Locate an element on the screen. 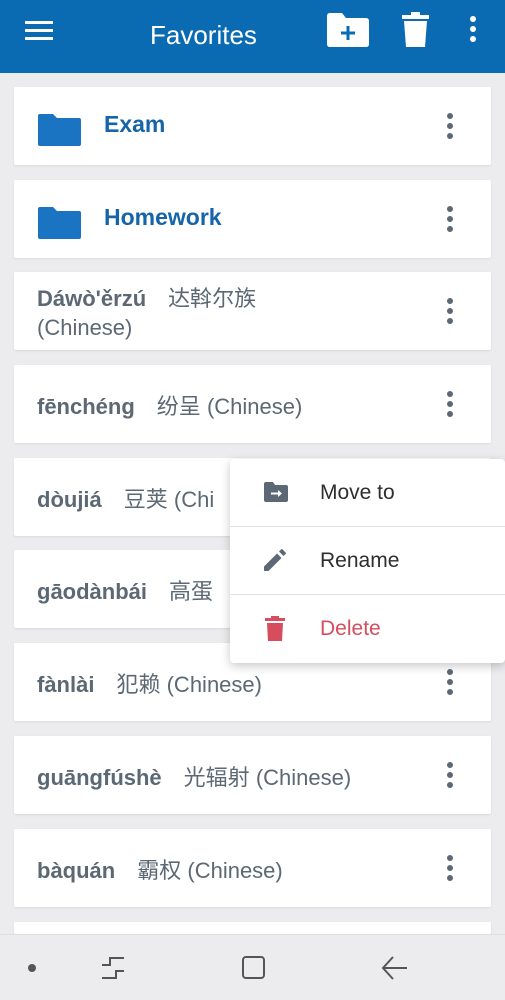 The image size is (505, 1000). delete-icon is located at coordinates (415, 29).